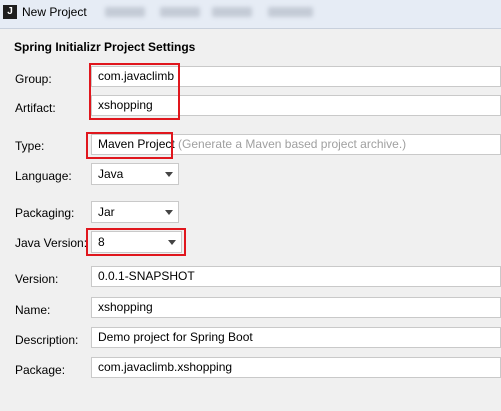 The height and width of the screenshot is (411, 501). Describe the element at coordinates (135, 212) in the screenshot. I see `packaging-select: Jar` at that location.